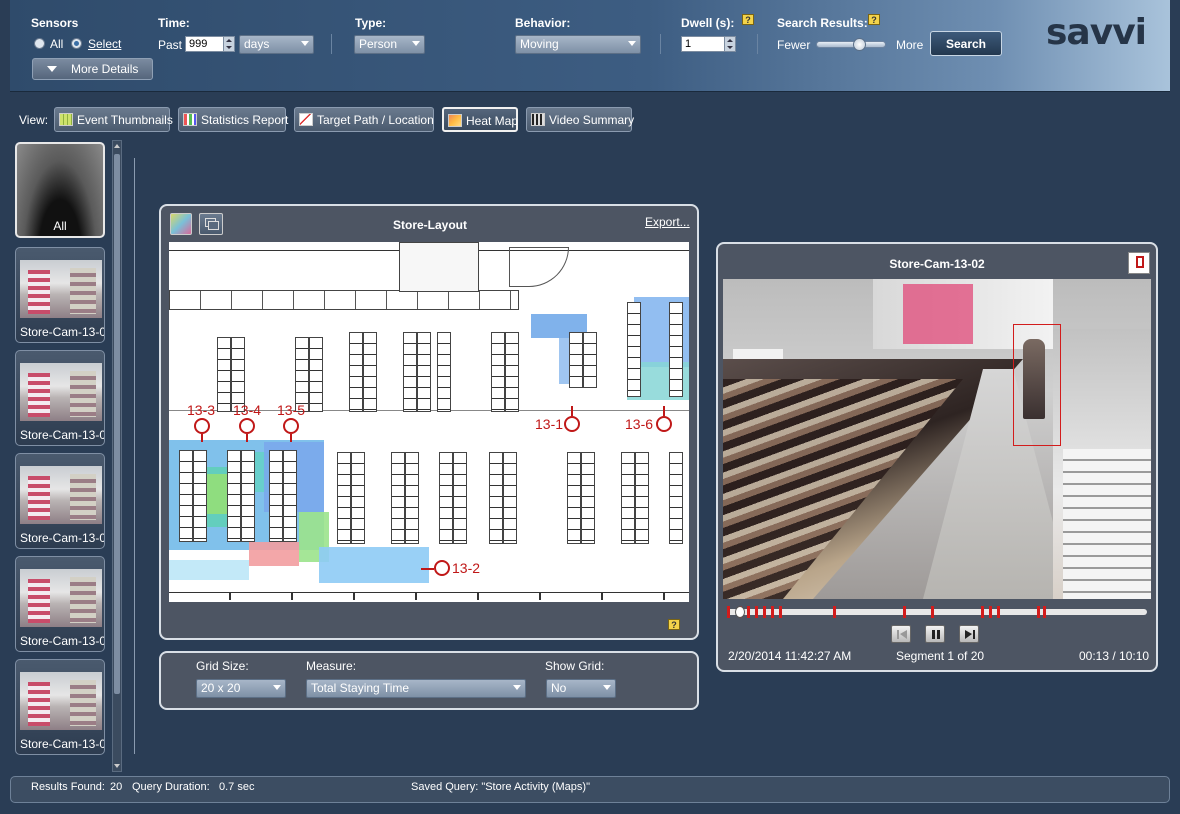 The width and height of the screenshot is (1180, 814). What do you see at coordinates (241, 688) in the screenshot?
I see `grid-size-select: 20 x 20` at bounding box center [241, 688].